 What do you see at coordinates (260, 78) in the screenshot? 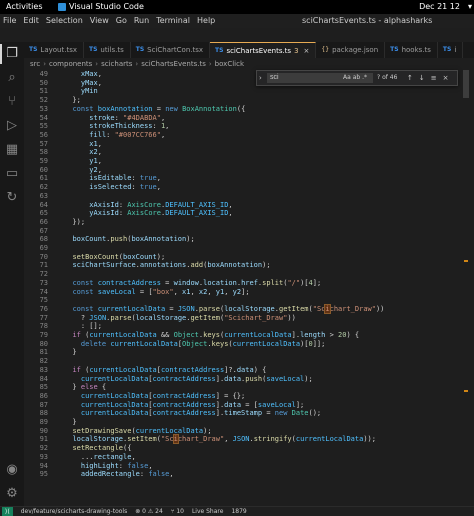
I see `toggle-replace-icon: ›` at bounding box center [260, 78].